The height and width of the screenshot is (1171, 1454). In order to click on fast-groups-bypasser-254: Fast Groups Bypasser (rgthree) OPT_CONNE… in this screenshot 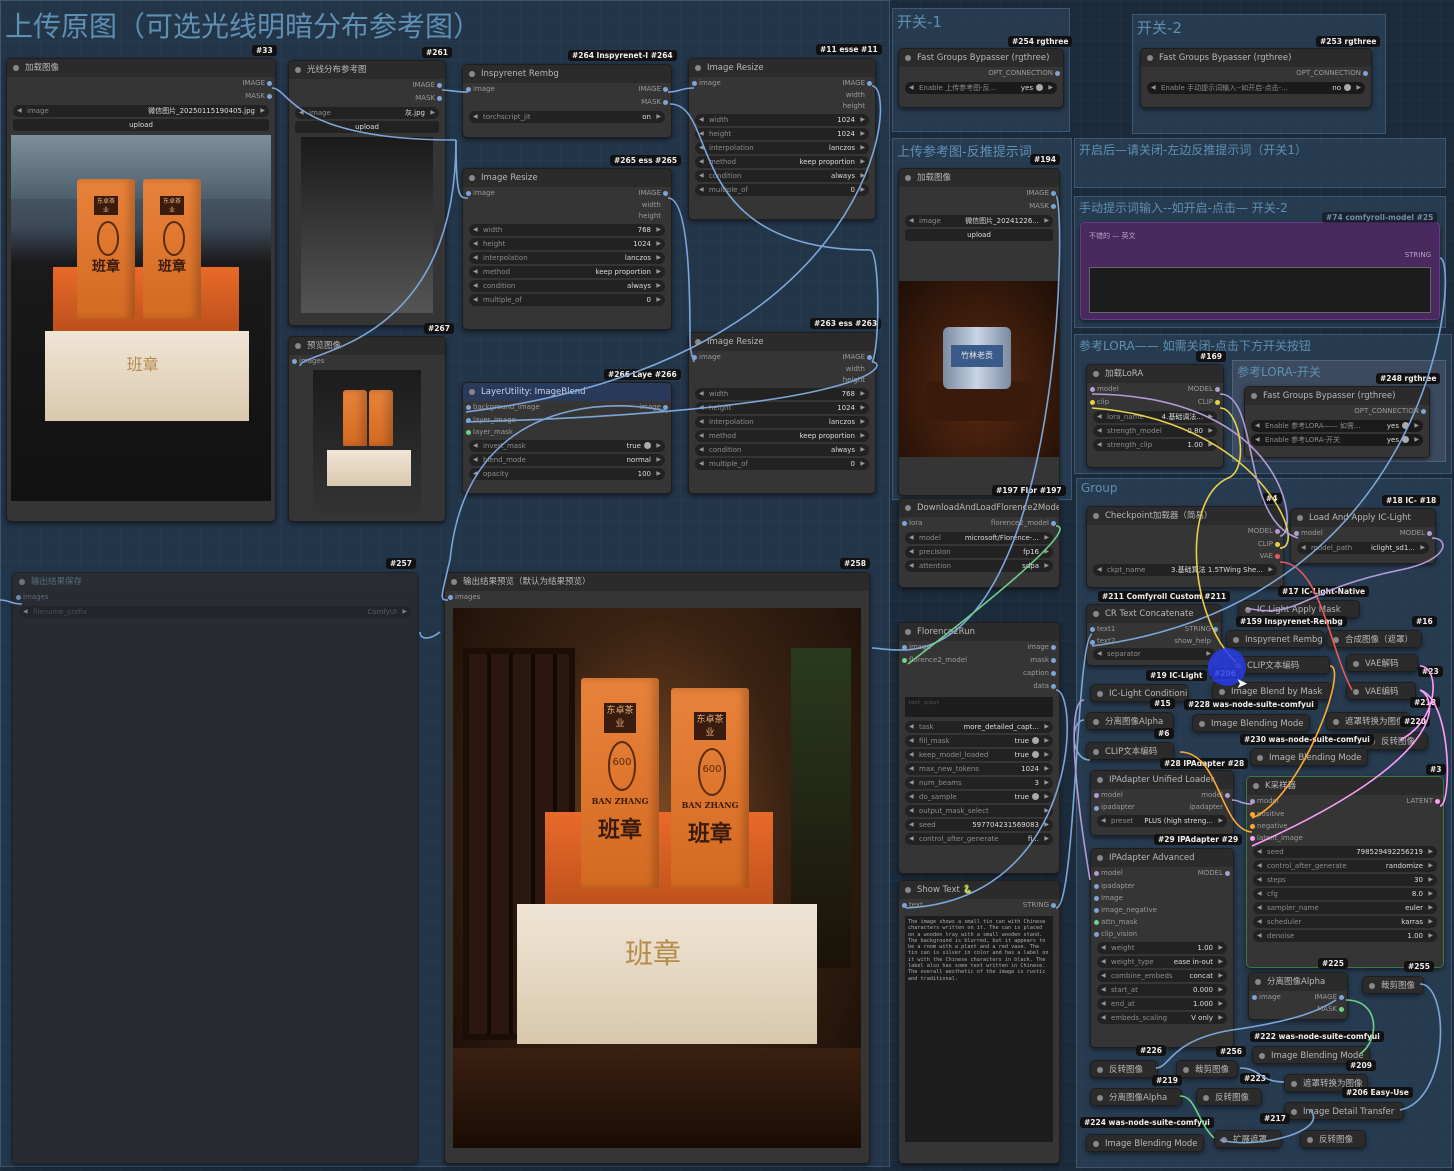, I will do `click(981, 78)`.